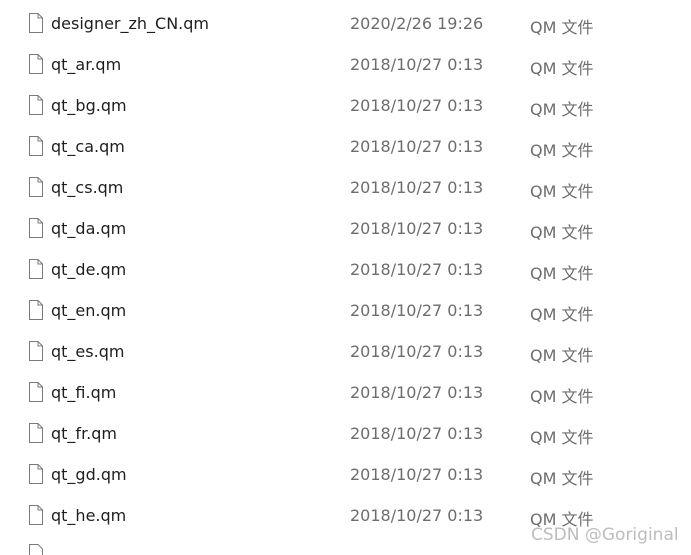 The image size is (691, 555). Describe the element at coordinates (130, 23) in the screenshot. I see `file-name: designer_zh_CN.qm` at that location.